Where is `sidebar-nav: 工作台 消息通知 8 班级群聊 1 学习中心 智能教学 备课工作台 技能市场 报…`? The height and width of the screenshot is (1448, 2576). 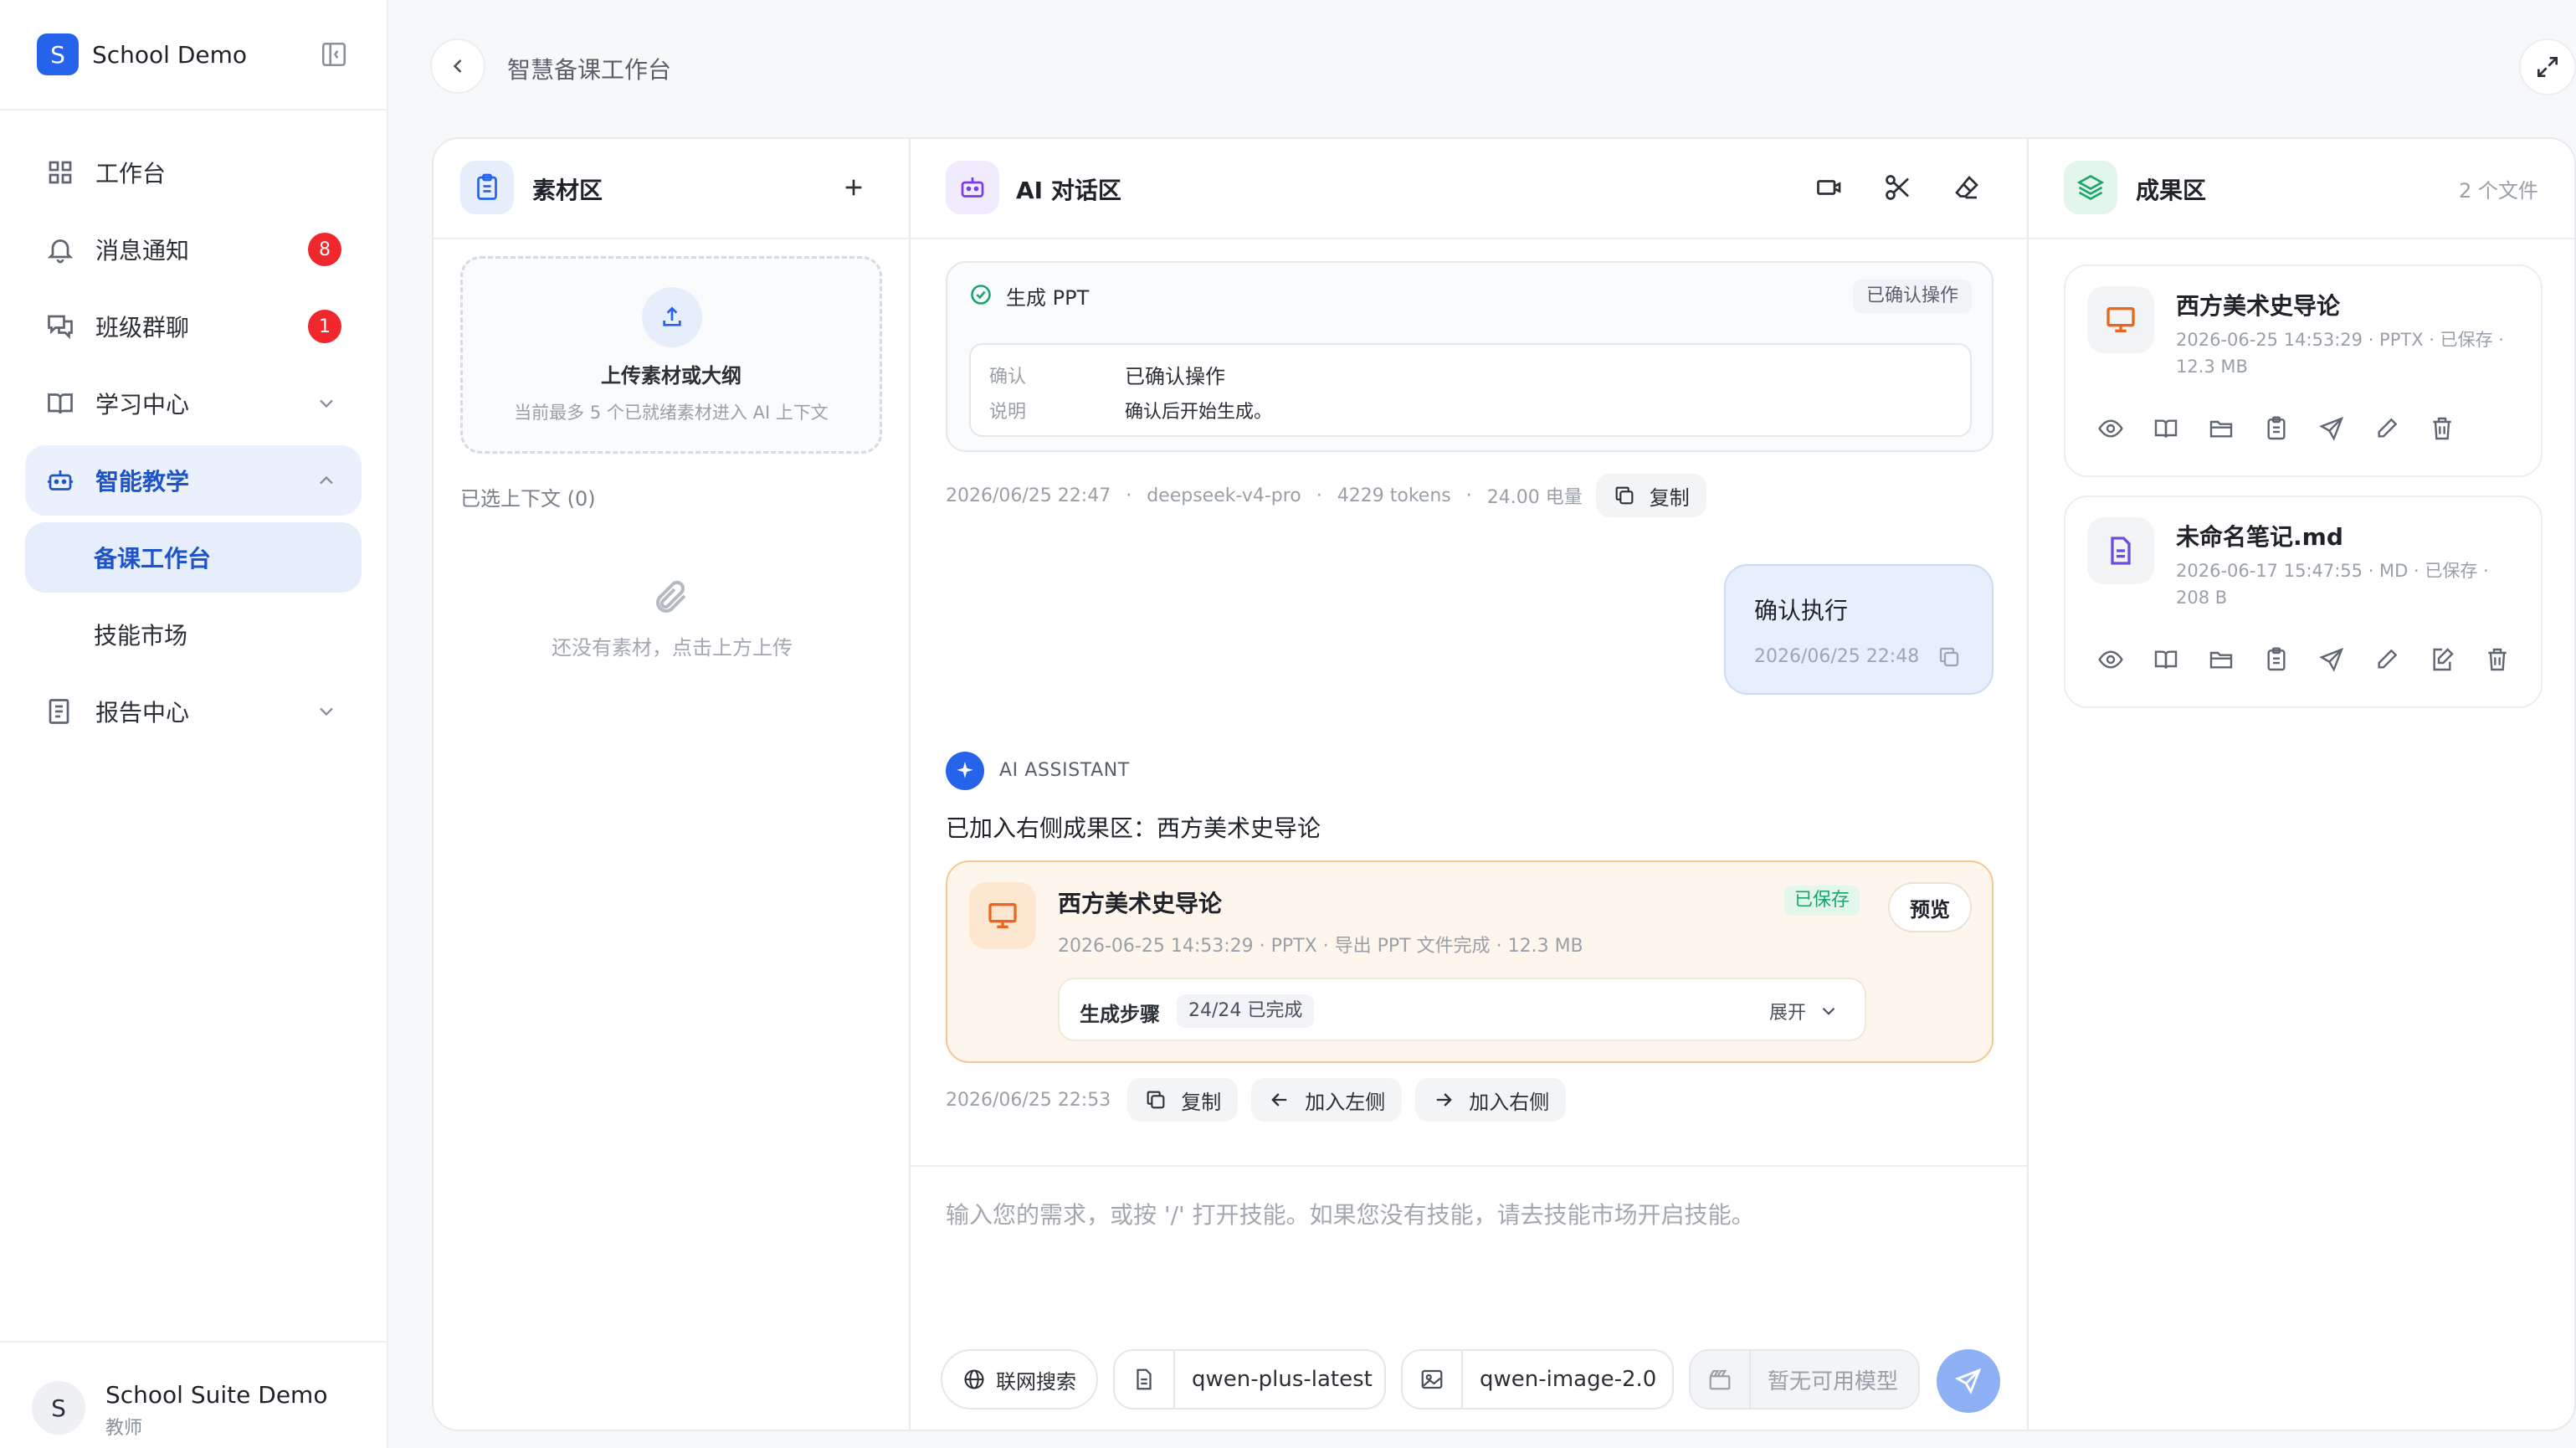 sidebar-nav: 工作台 消息通知 8 班级群聊 1 学习中心 智能教学 备课工作台 技能市场 报… is located at coordinates (193, 445).